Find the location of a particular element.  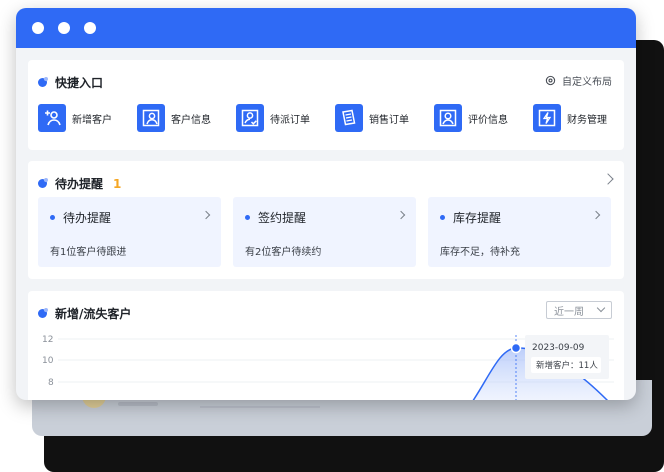

shortcut-customer-info: 客户信息 is located at coordinates (186, 118).